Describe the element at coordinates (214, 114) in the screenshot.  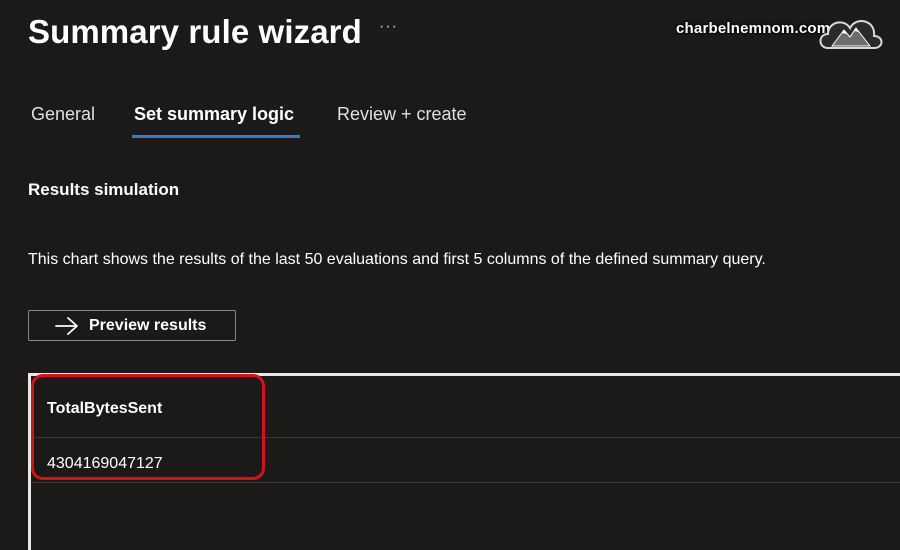
I see `tab-set-summary-logic: Set summary logic` at that location.